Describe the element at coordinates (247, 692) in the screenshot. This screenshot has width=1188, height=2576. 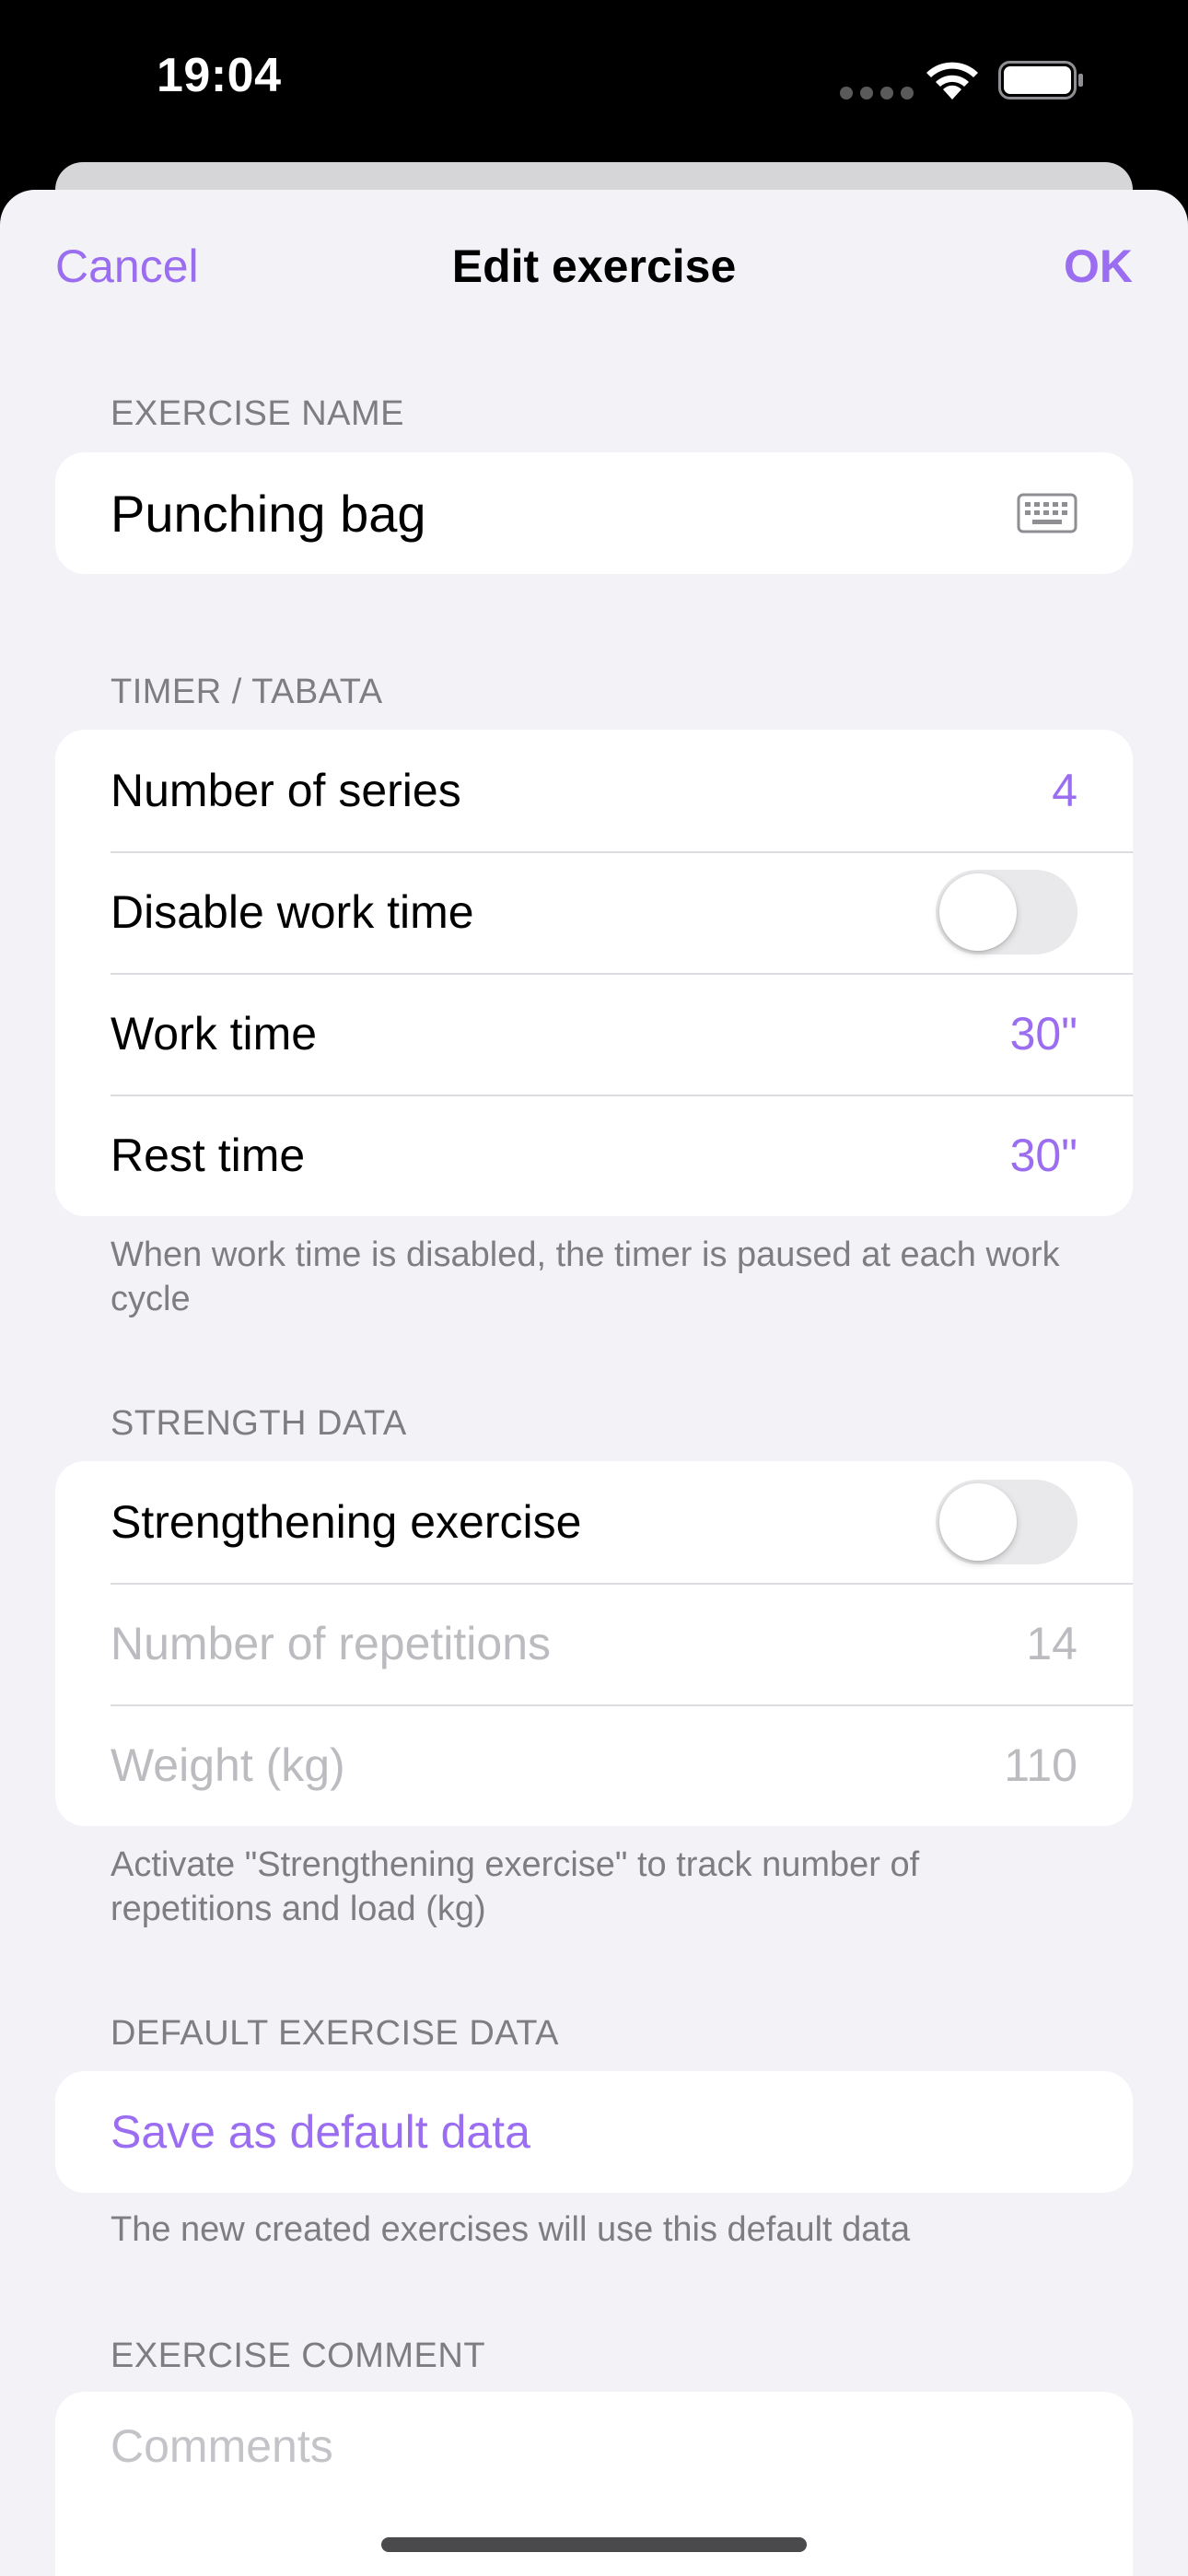
I see `section-header-timer: TIMER / TABATA` at that location.